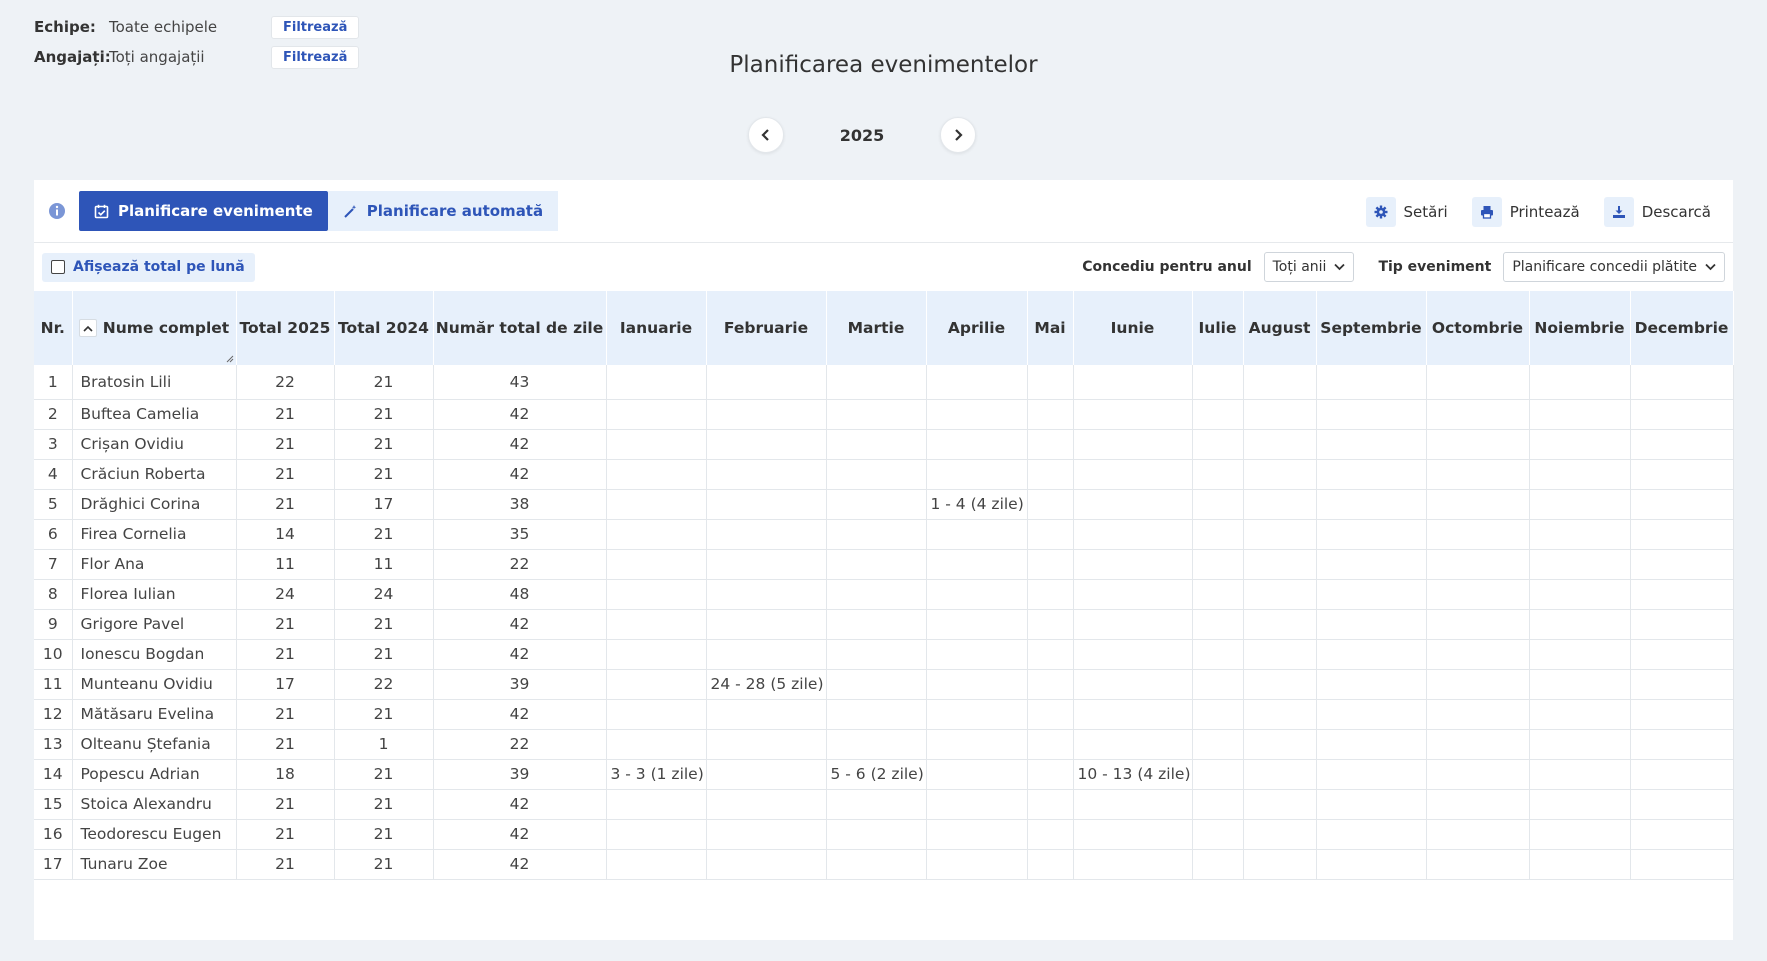 The image size is (1767, 961). I want to click on previous-year-button, so click(766, 135).